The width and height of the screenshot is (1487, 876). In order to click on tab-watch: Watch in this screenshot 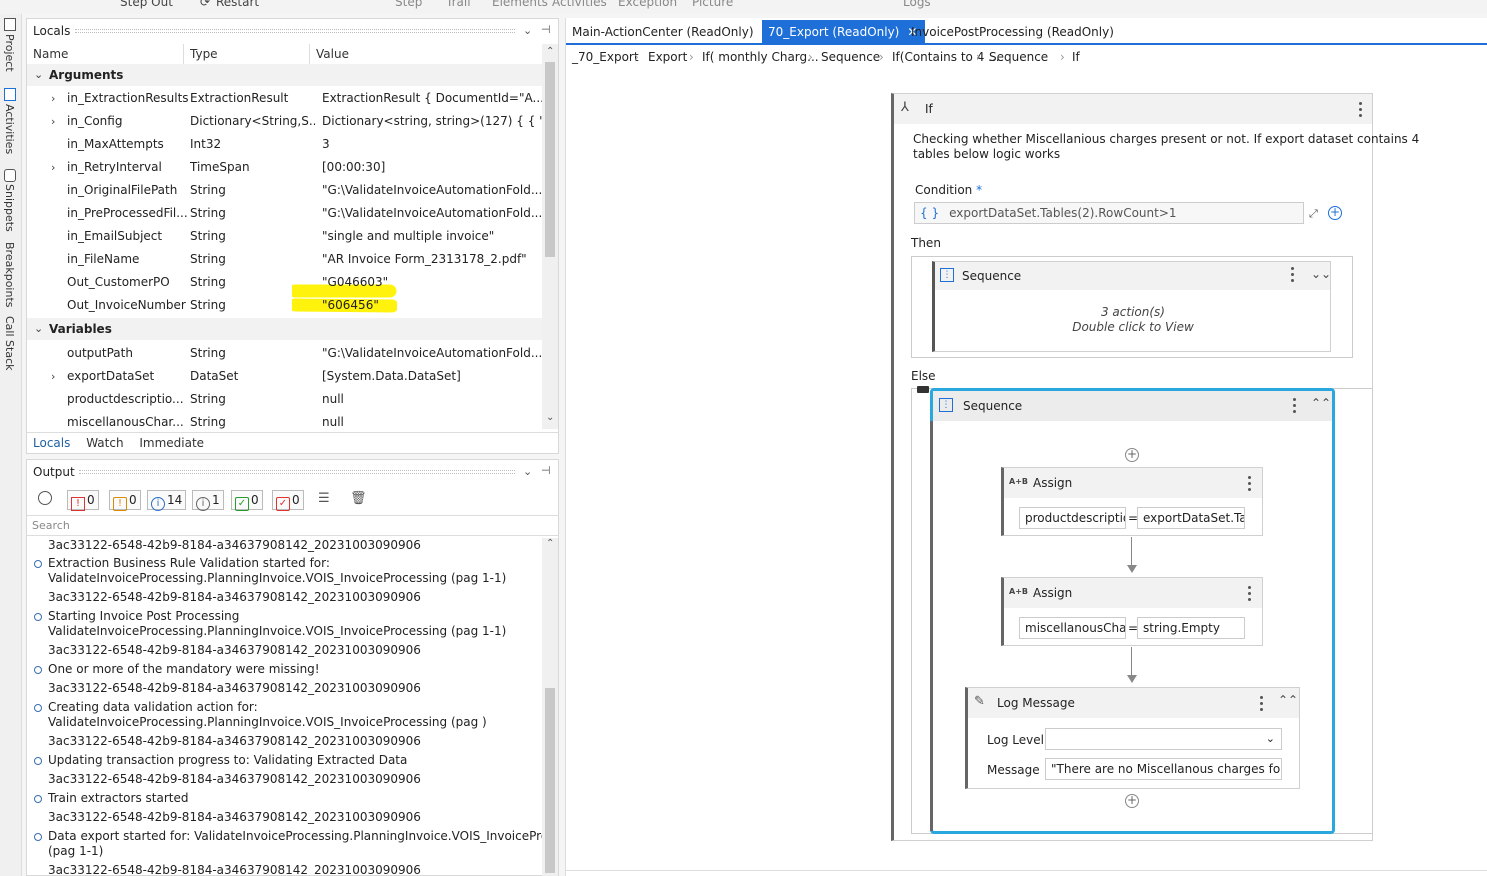, I will do `click(104, 443)`.